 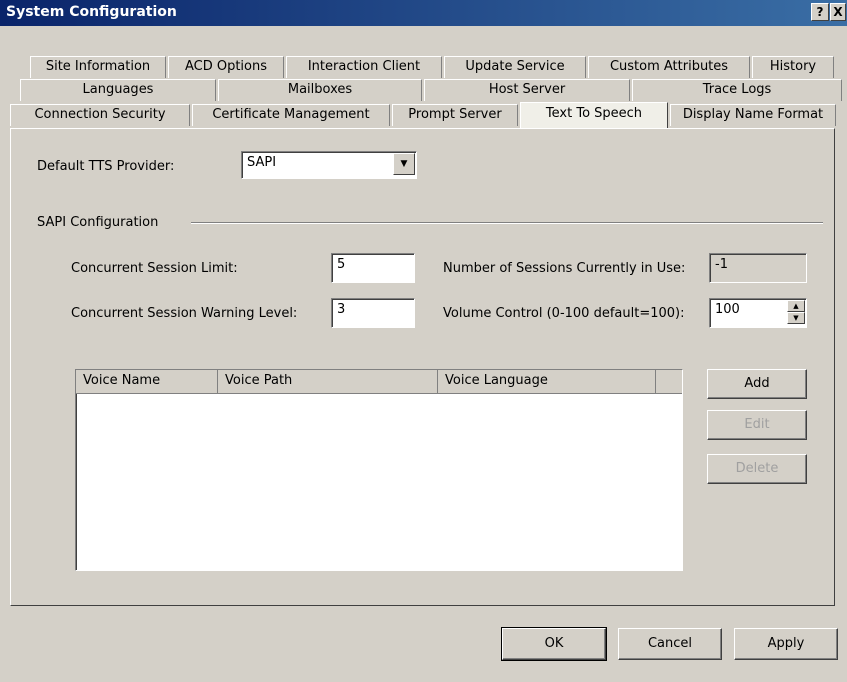 What do you see at coordinates (455, 115) in the screenshot?
I see `tab-prompt-server: Prompt Server` at bounding box center [455, 115].